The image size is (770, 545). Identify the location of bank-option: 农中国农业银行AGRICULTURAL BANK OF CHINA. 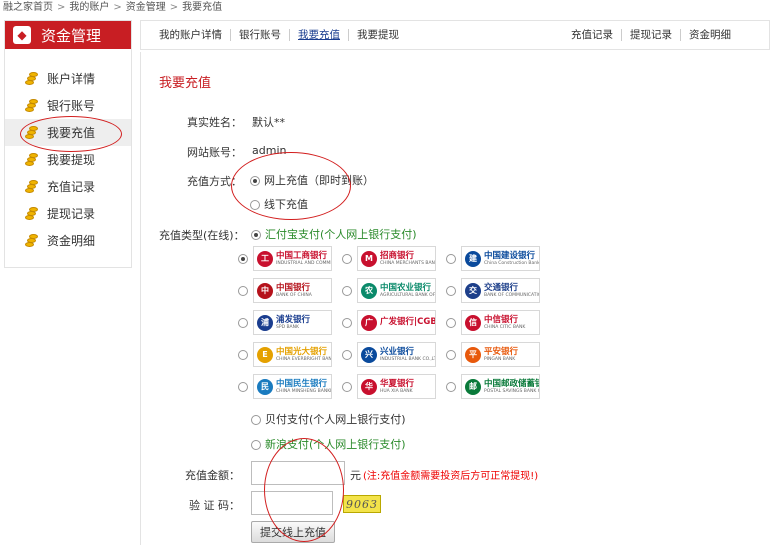
(396, 290).